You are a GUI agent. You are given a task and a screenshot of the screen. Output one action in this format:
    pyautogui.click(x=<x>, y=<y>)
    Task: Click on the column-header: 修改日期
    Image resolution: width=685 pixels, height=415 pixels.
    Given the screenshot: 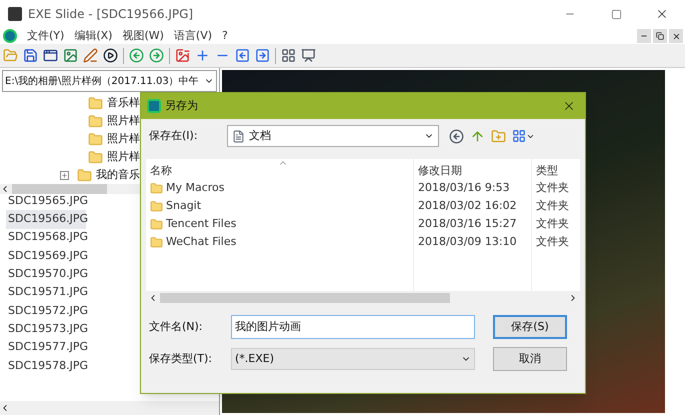 What is the action you would take?
    pyautogui.click(x=472, y=169)
    